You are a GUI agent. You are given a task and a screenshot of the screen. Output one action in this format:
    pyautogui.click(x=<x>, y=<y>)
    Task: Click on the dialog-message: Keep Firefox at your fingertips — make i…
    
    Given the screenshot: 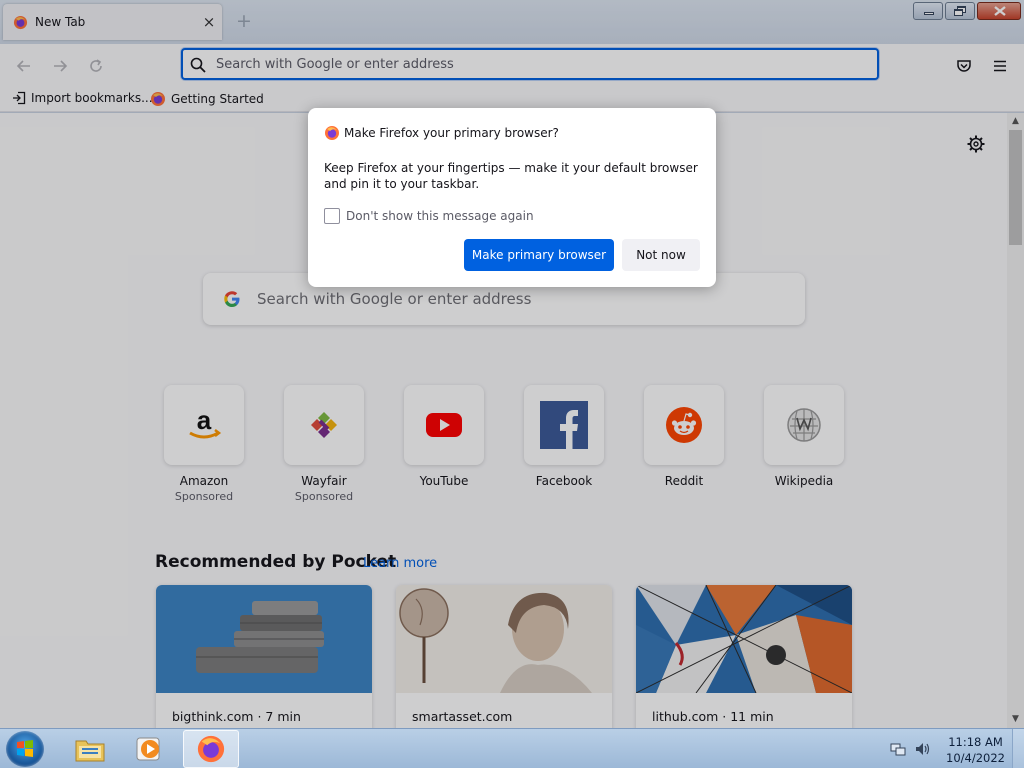 What is the action you would take?
    pyautogui.click(x=511, y=176)
    